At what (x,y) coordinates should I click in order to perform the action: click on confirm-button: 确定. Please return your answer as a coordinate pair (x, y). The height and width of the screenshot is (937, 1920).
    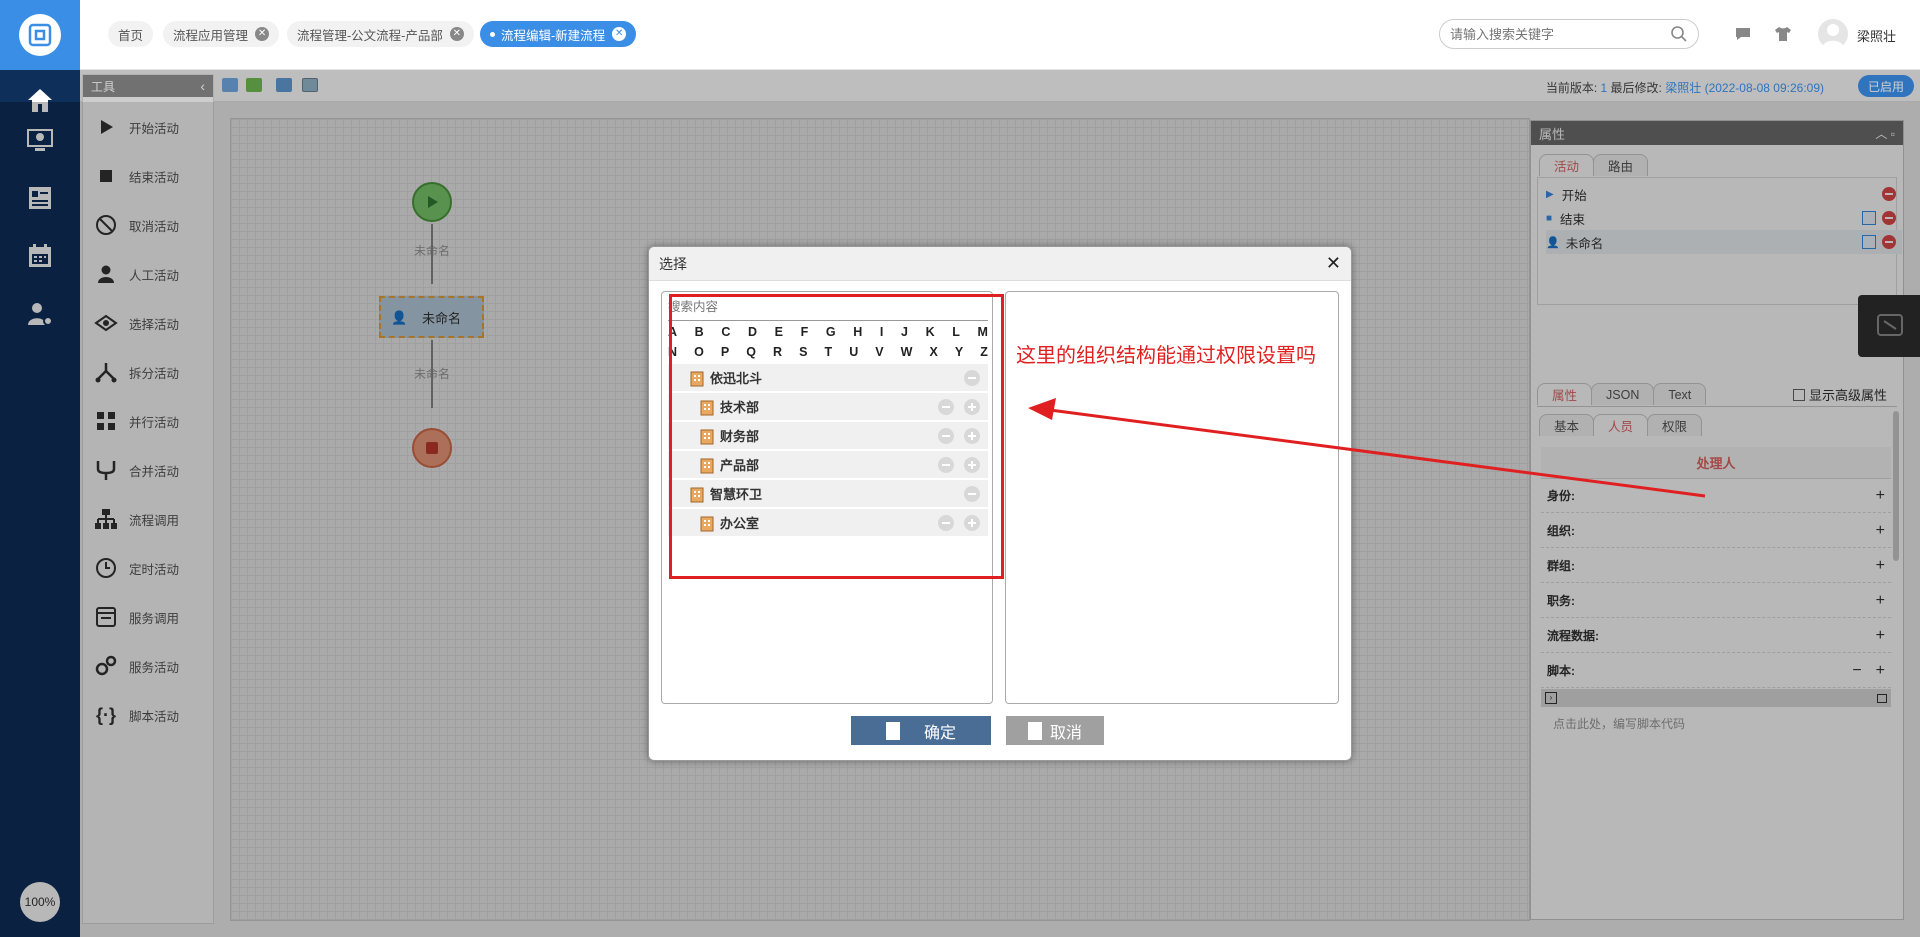
    Looking at the image, I should click on (921, 730).